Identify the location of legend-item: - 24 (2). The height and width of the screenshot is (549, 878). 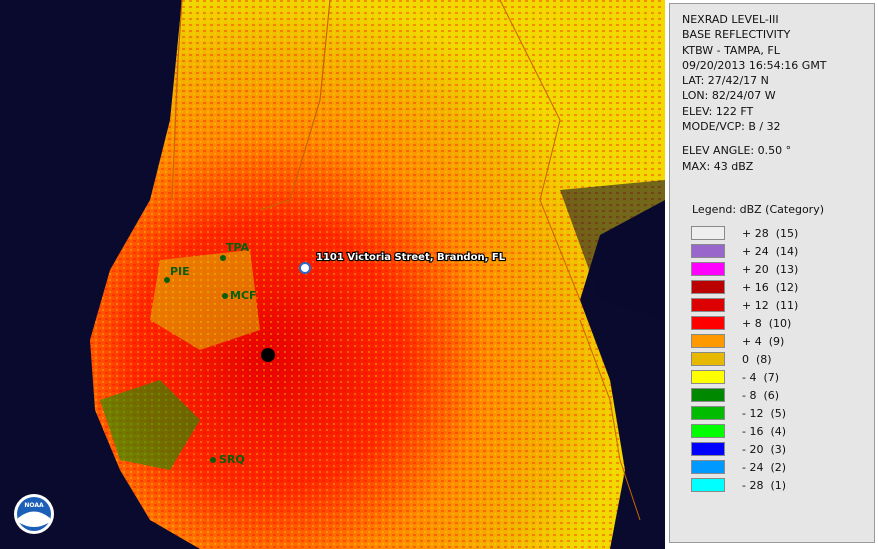
(744, 467).